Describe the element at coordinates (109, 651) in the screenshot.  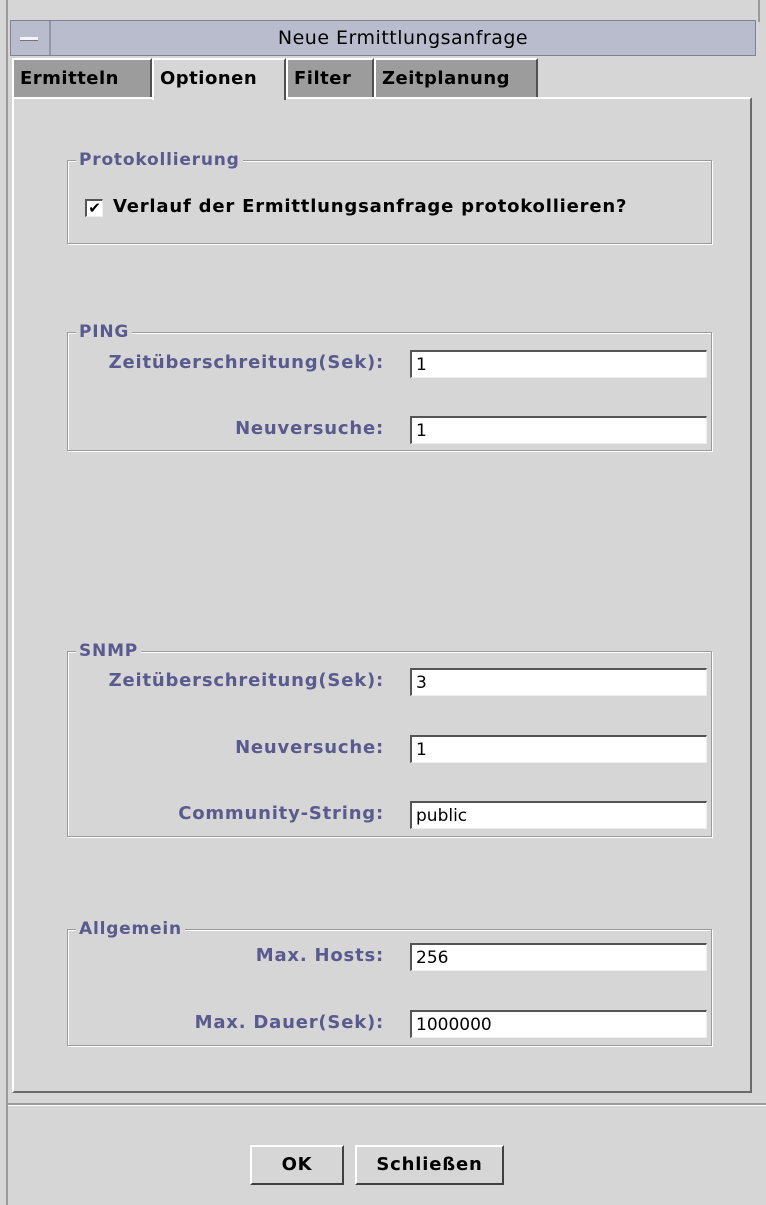
I see `snmp-group-title: SNMP` at that location.